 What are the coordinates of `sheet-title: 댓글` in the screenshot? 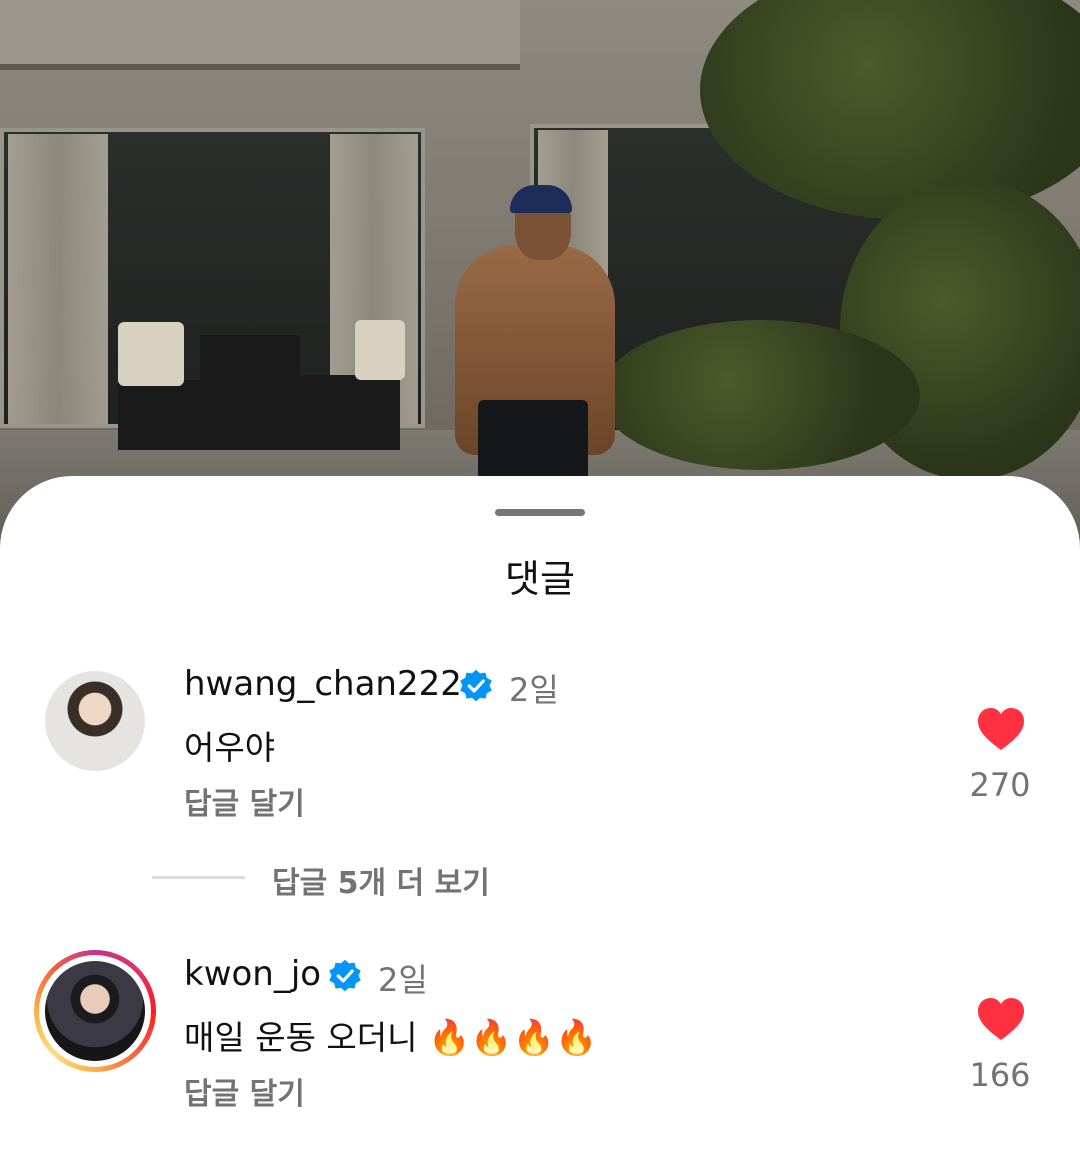 It's located at (540, 579).